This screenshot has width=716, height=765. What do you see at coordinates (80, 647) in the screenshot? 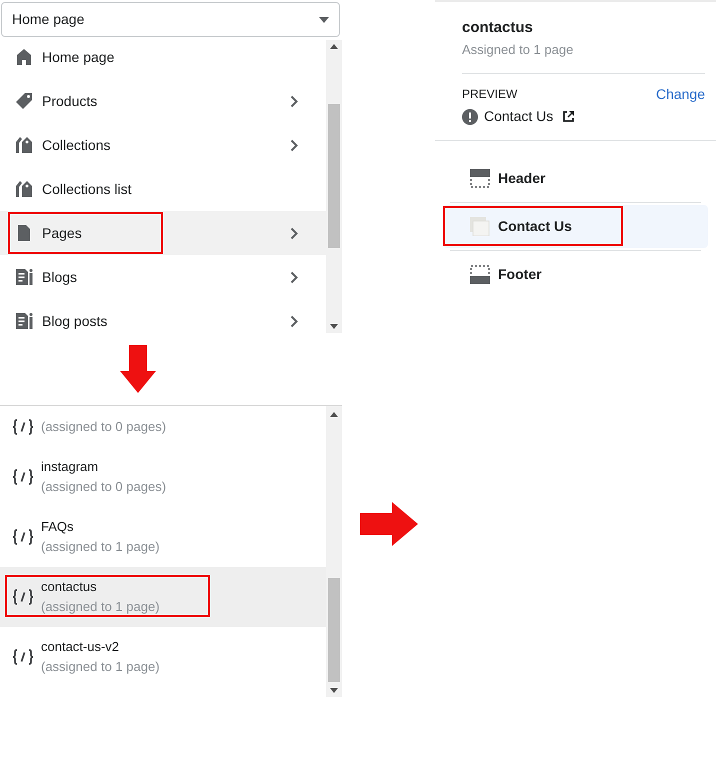
I see `template-name: contact-us-v2` at bounding box center [80, 647].